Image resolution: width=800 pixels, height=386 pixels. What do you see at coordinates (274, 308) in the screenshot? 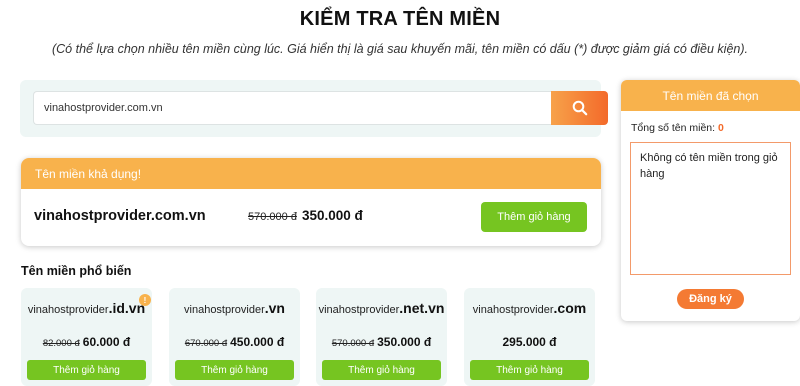
I see `popular-domain-tld: .vn` at bounding box center [274, 308].